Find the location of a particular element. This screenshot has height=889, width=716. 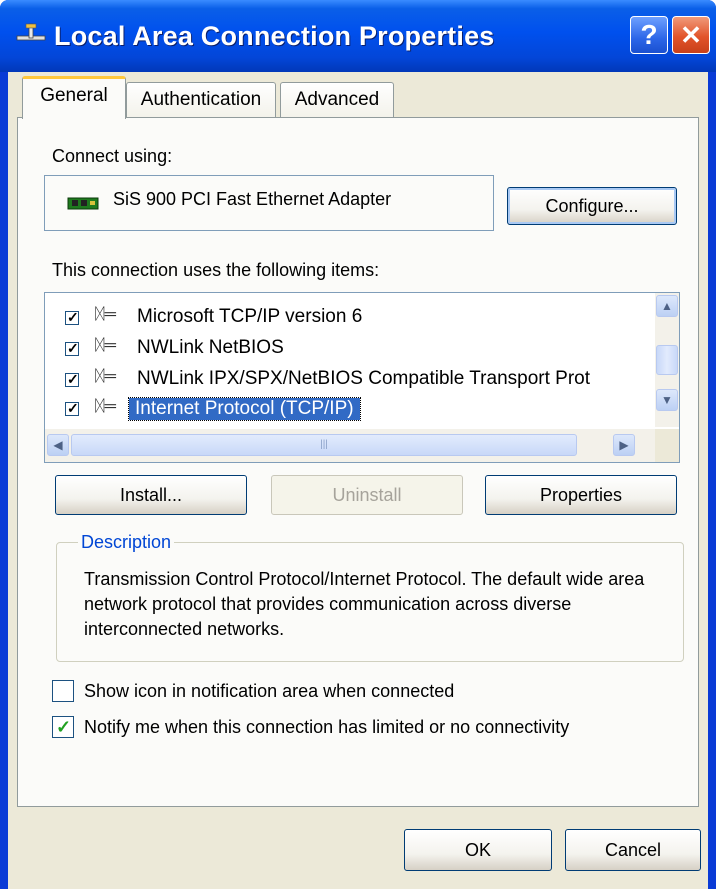

cancel-button-label: Cancel is located at coordinates (633, 850).